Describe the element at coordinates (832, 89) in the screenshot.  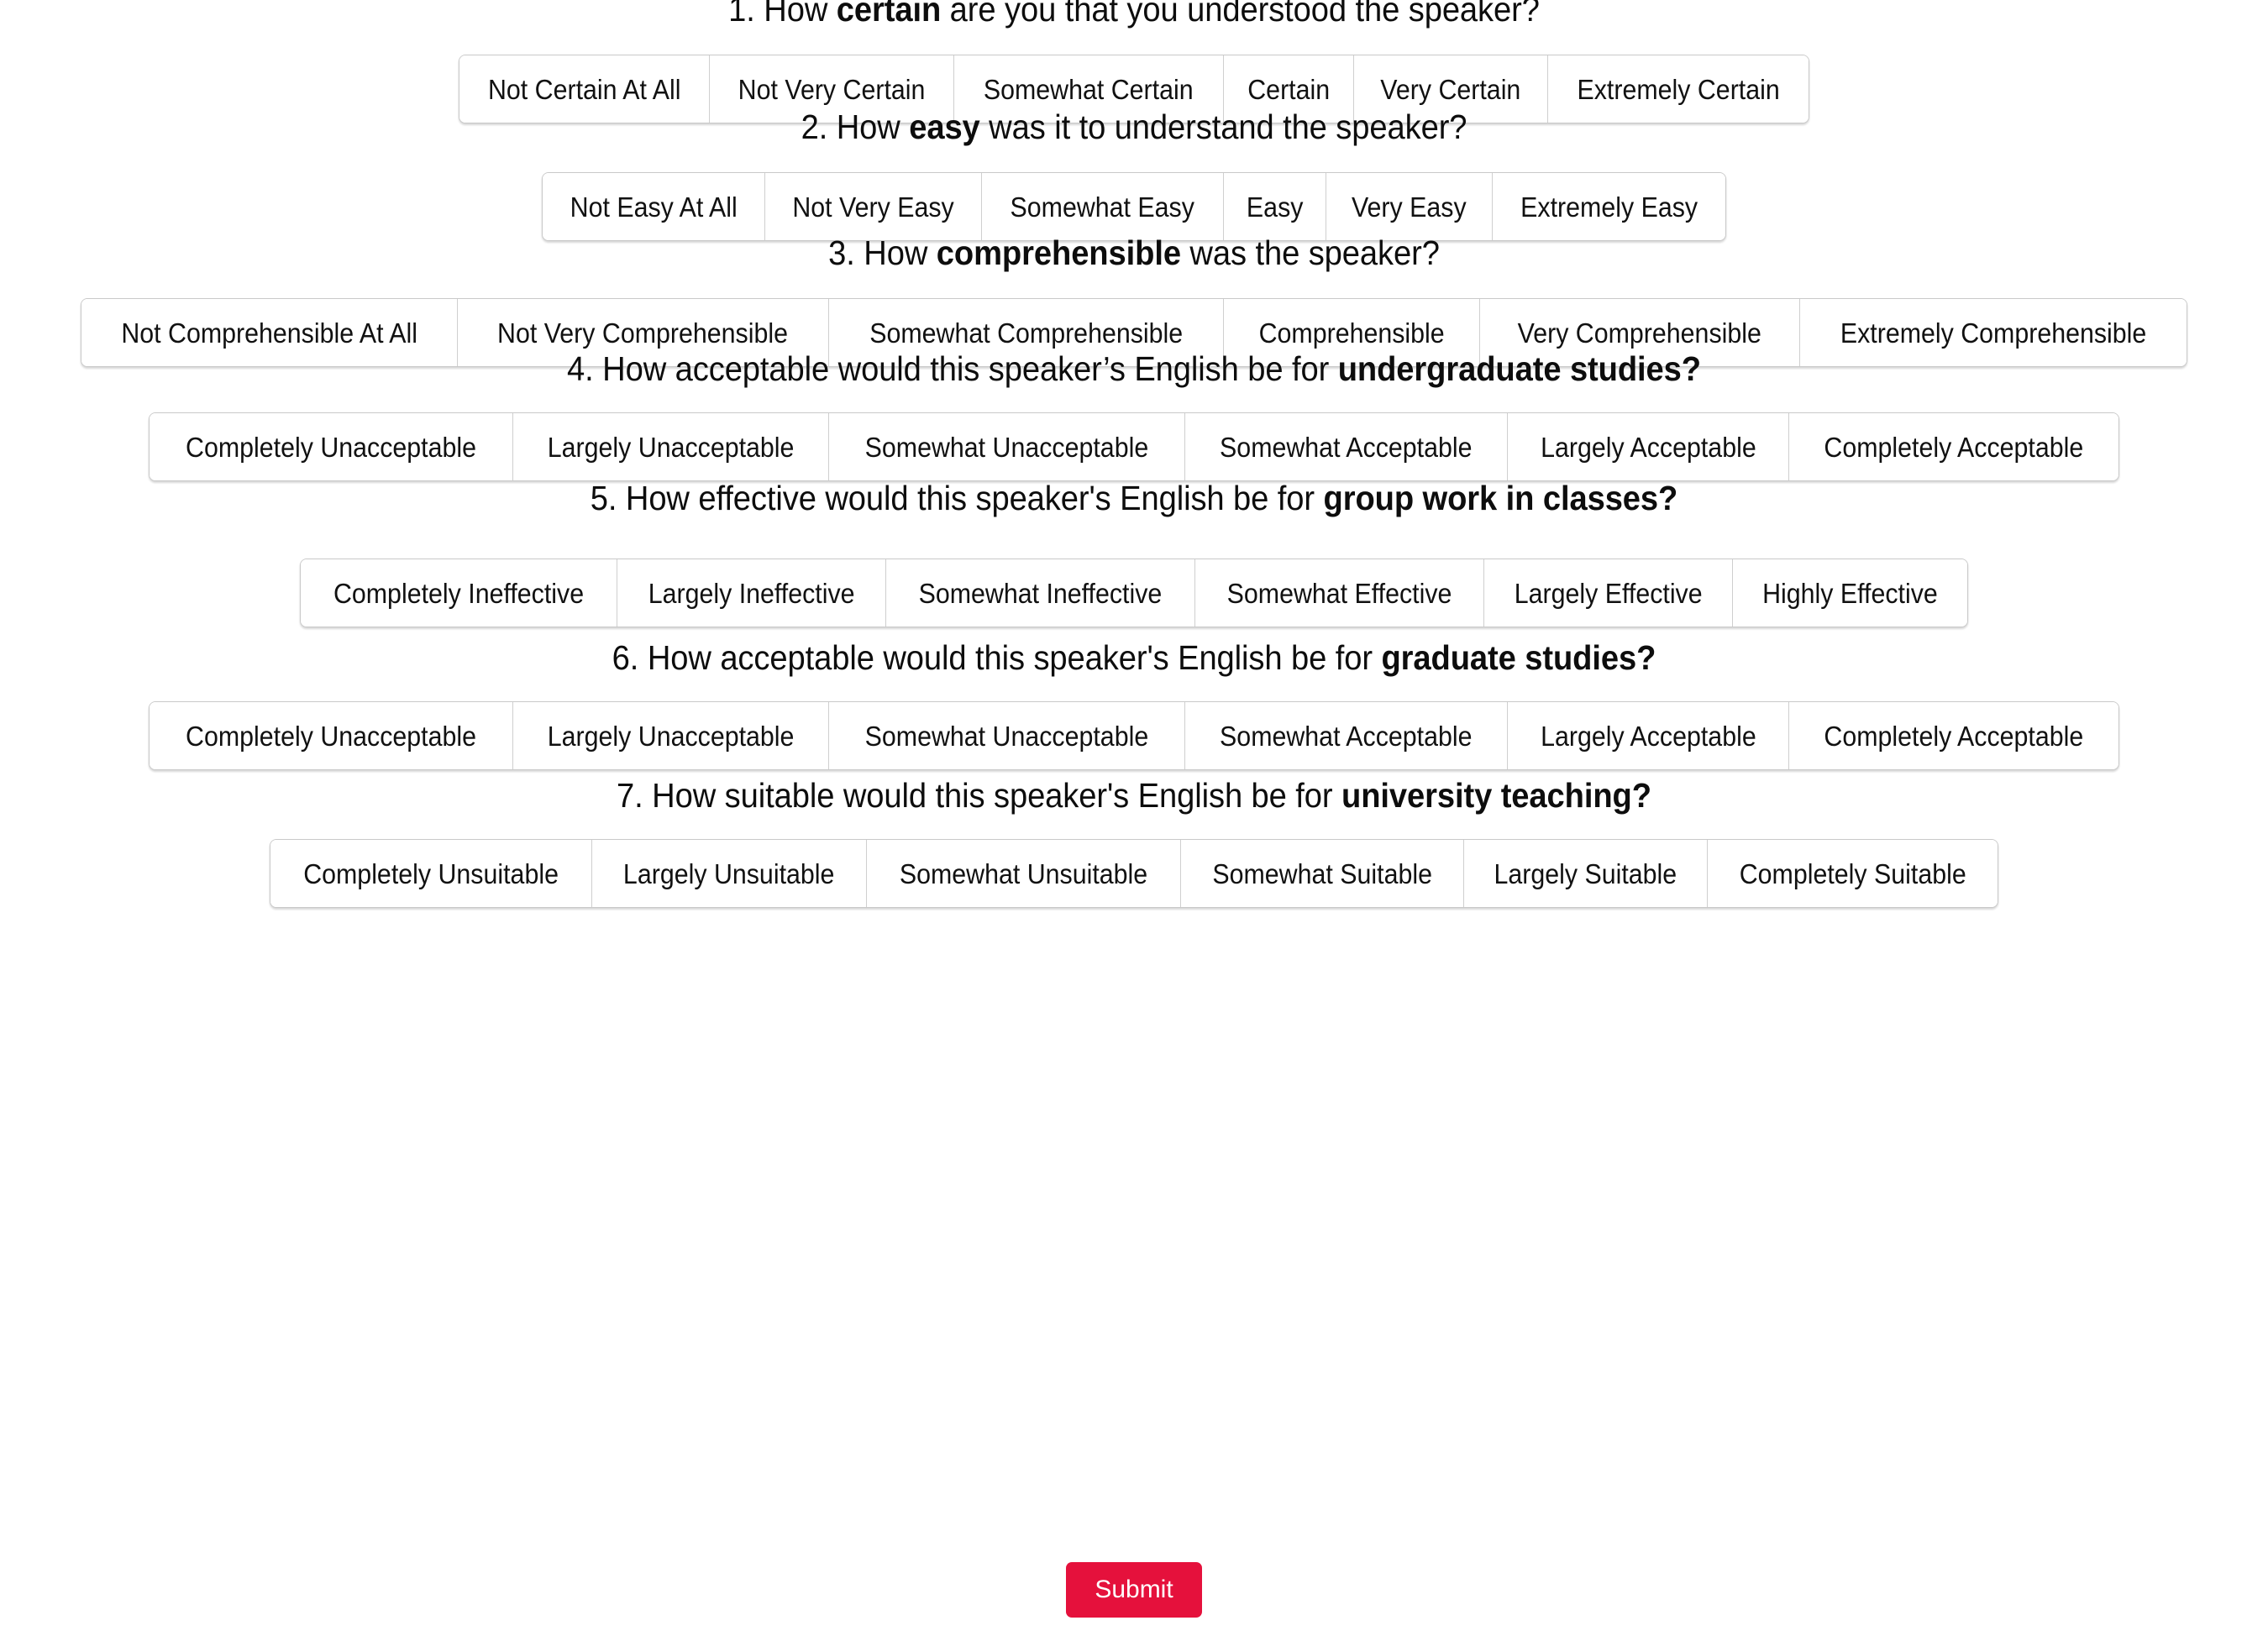
I see `question-1-option-2-label: Not Very Certain` at that location.